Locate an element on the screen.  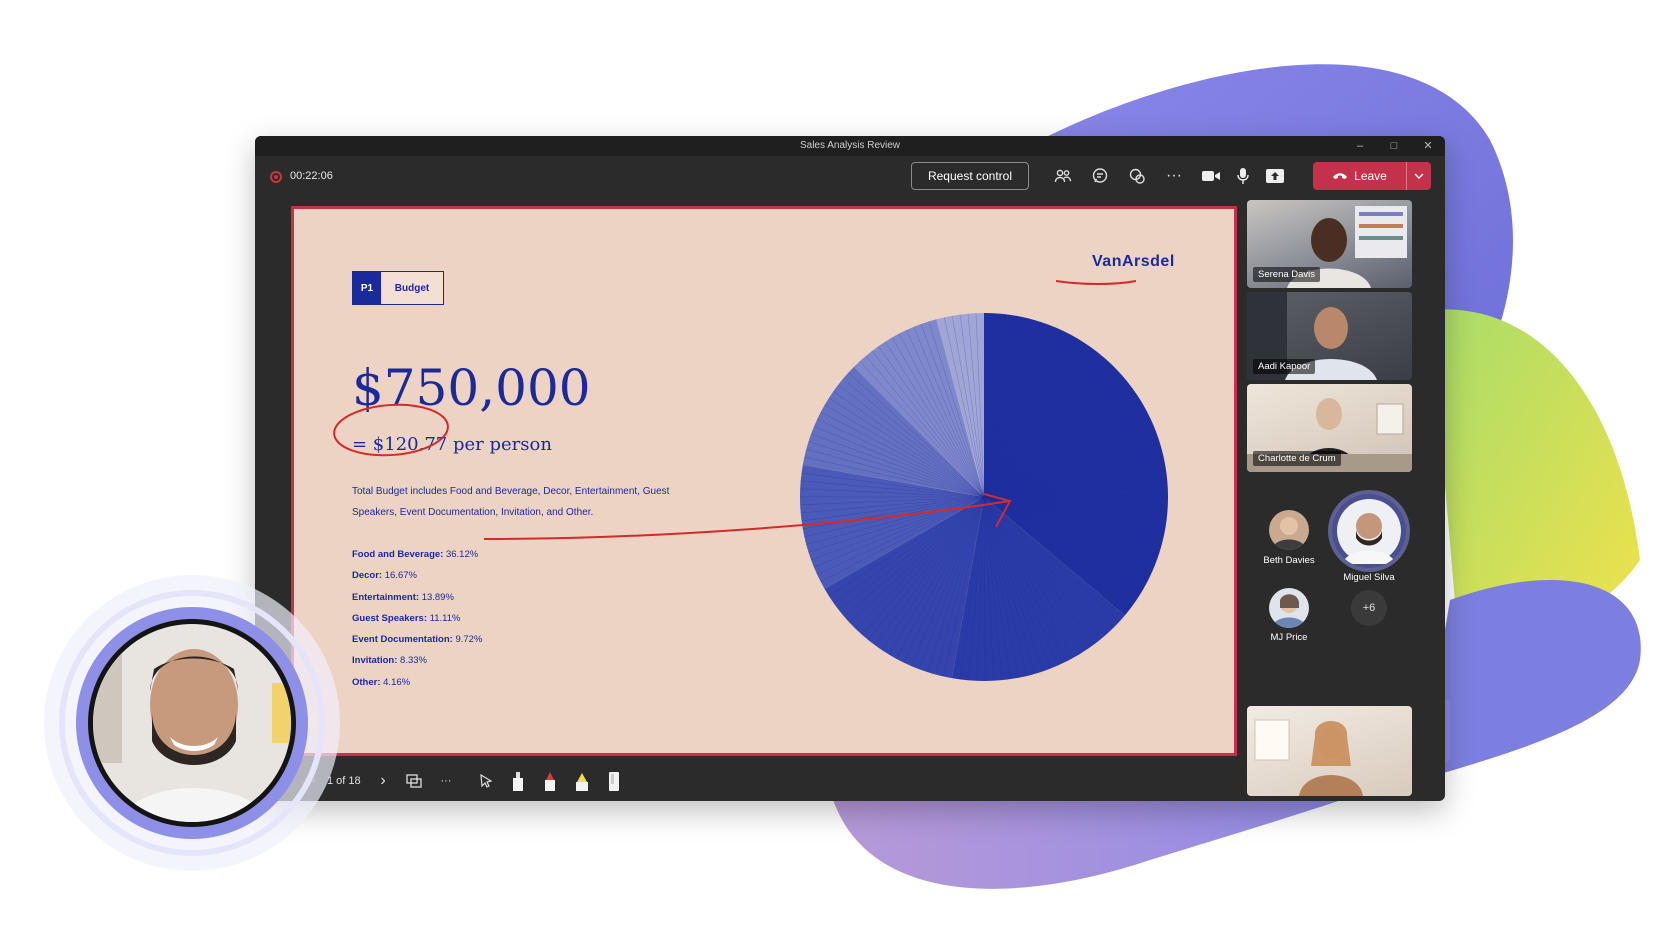
chat-icon is located at coordinates (1100, 176).